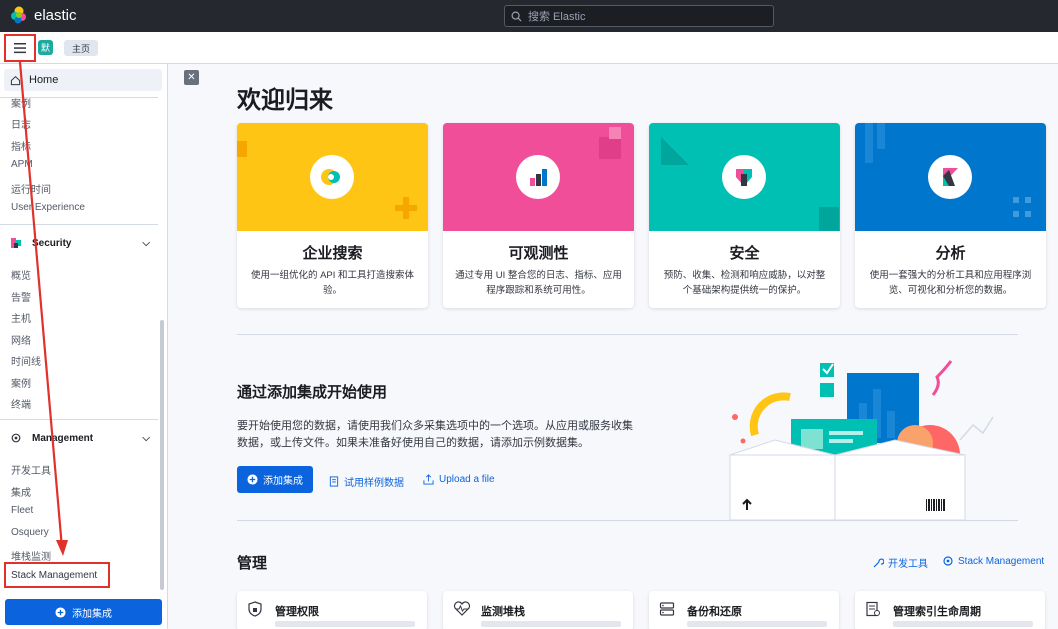  What do you see at coordinates (861, 440) in the screenshot?
I see `integrations-illustration` at bounding box center [861, 440].